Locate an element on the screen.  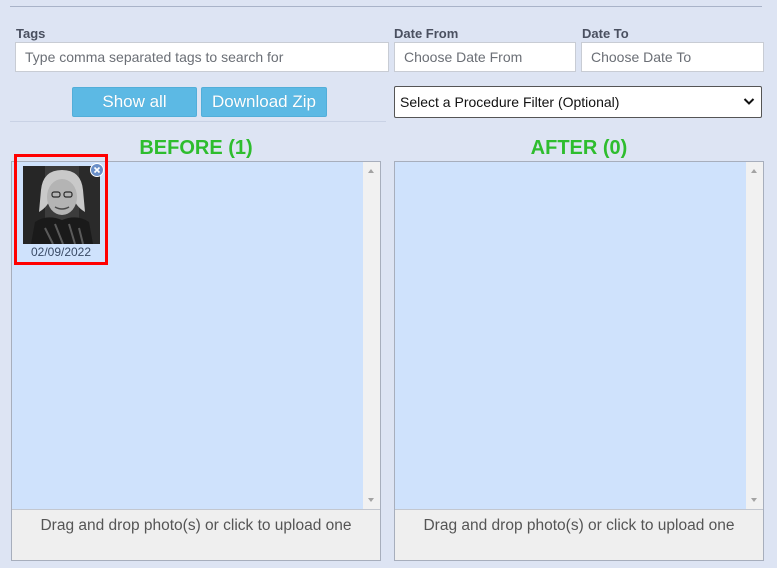
date-to-label: Date To is located at coordinates (605, 33).